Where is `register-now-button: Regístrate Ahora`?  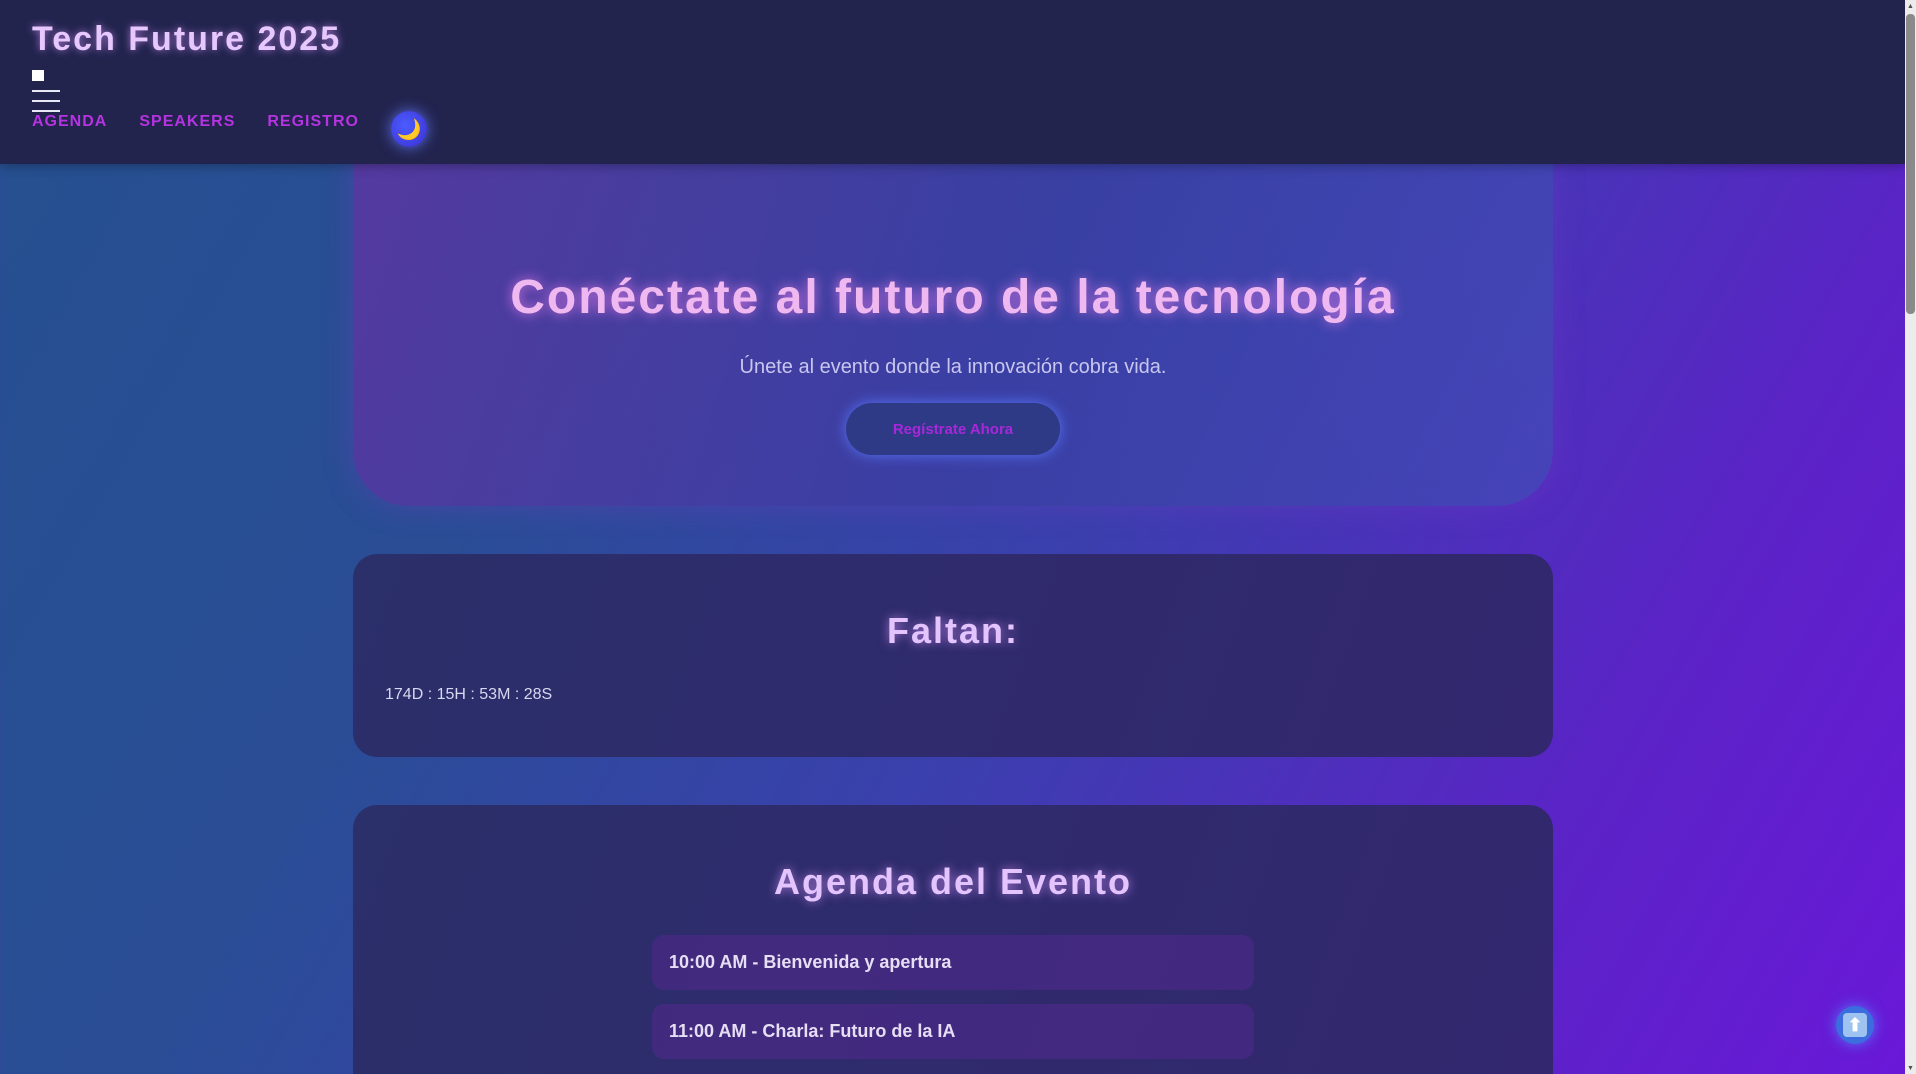
register-now-button: Regístrate Ahora is located at coordinates (953, 429).